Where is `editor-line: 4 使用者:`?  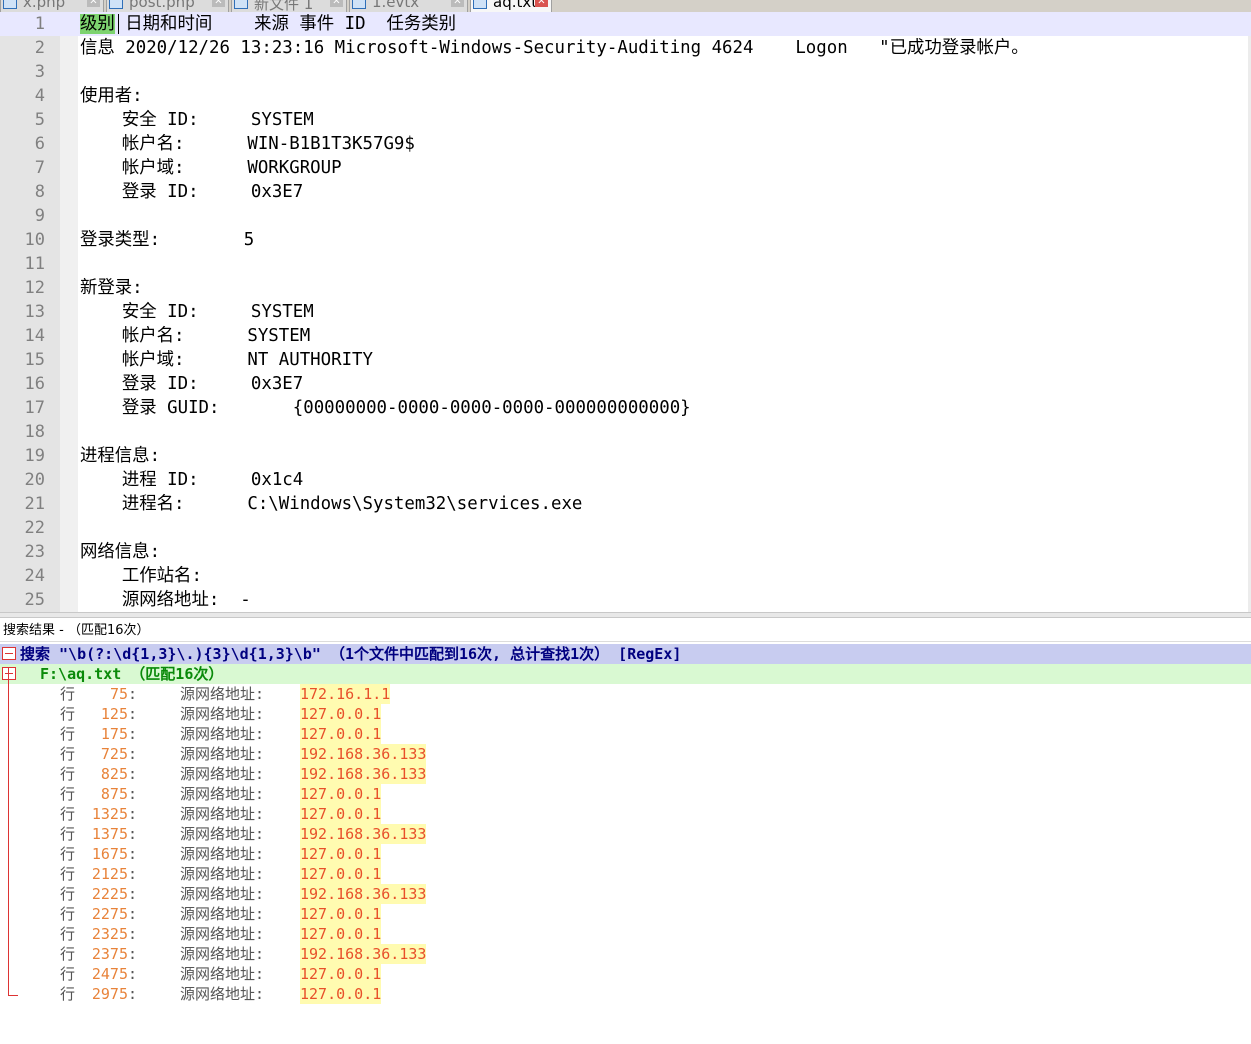 editor-line: 4 使用者: is located at coordinates (625, 96).